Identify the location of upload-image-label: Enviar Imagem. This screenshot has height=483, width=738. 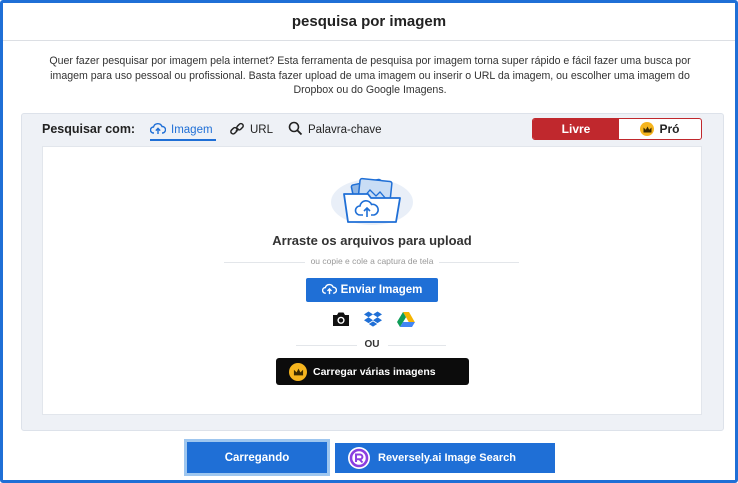
(381, 290).